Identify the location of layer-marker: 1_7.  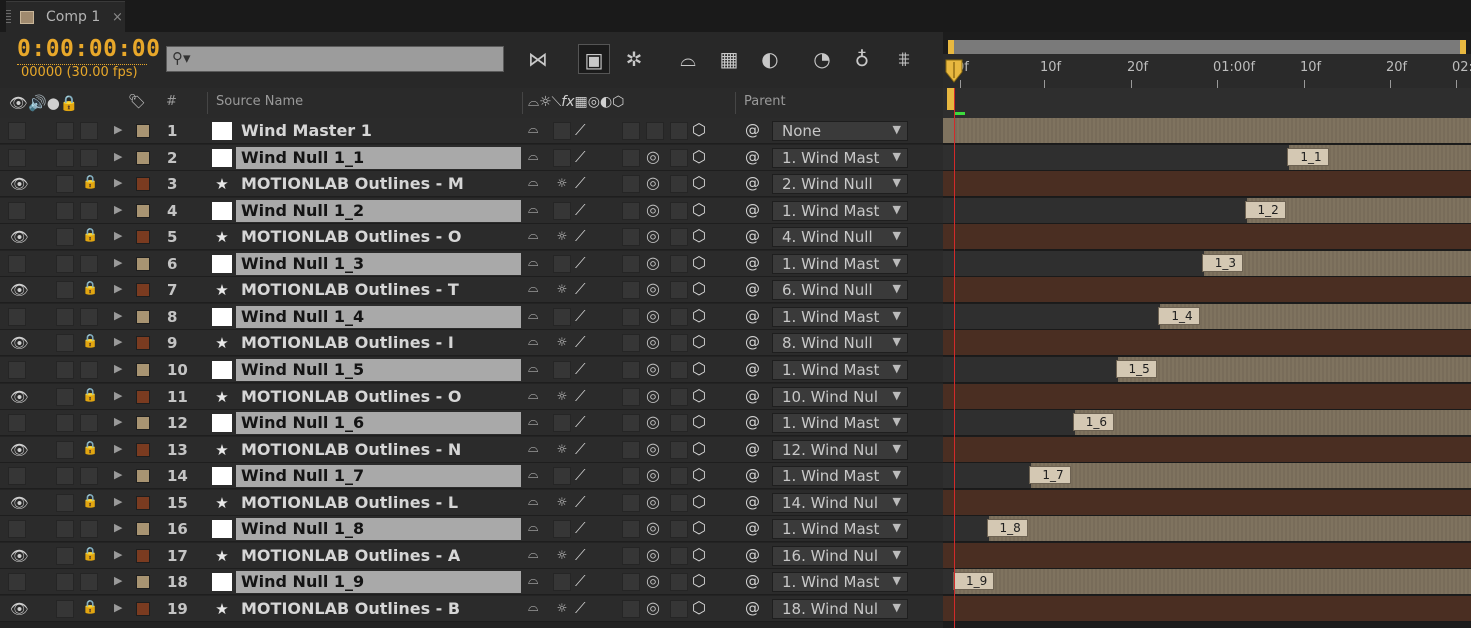
(1050, 475).